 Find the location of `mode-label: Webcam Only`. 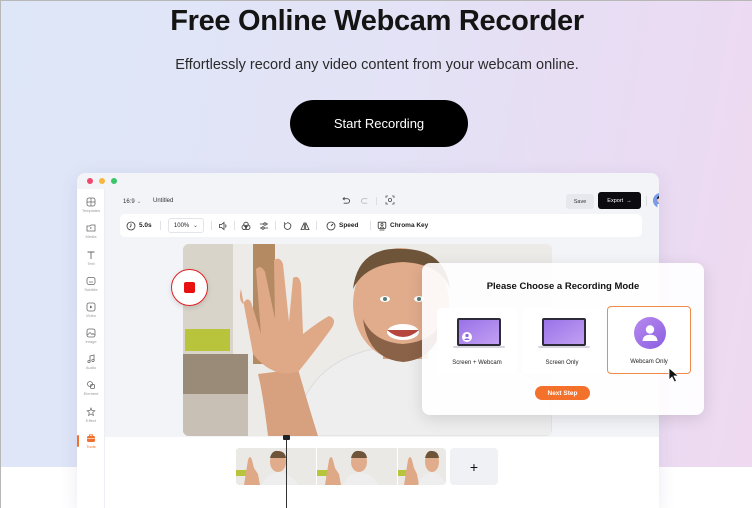

mode-label: Webcam Only is located at coordinates (649, 362).